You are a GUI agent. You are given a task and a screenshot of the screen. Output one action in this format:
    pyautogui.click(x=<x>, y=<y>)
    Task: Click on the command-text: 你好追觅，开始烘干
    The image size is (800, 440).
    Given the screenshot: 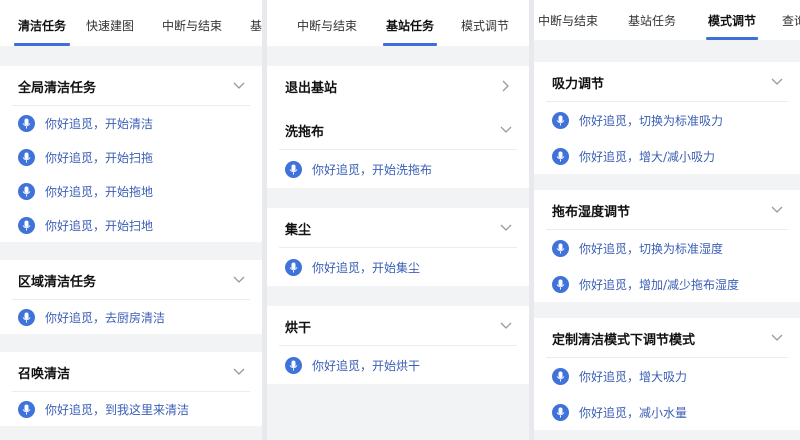 What is the action you would take?
    pyautogui.click(x=366, y=365)
    